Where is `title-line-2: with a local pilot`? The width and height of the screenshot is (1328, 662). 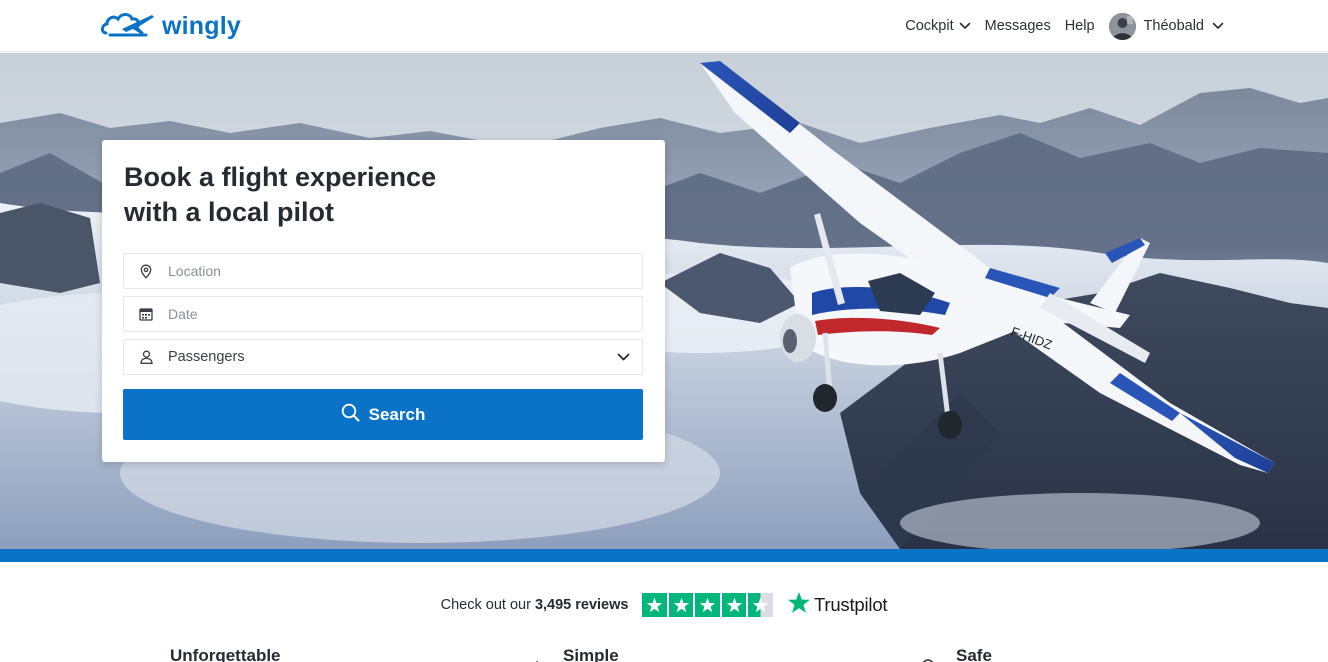
title-line-2: with a local pilot is located at coordinates (229, 212).